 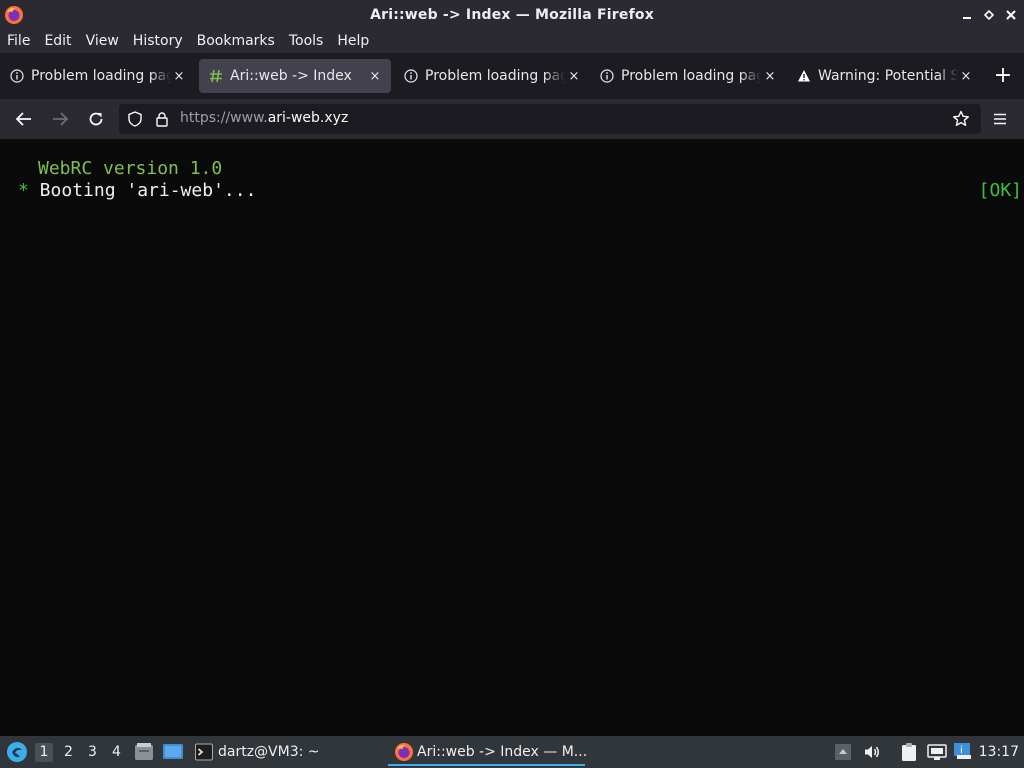 I want to click on version-line: WebRC version 1.0, so click(x=130, y=168).